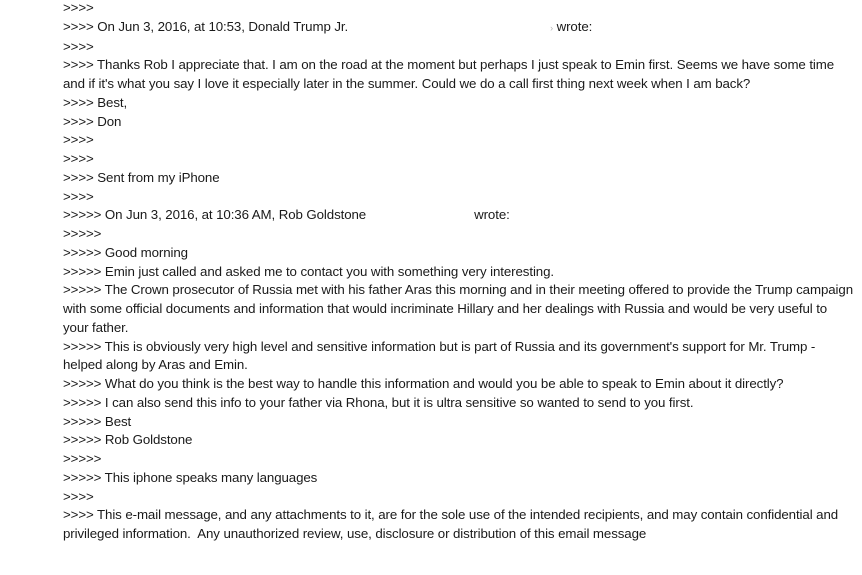  What do you see at coordinates (128, 440) in the screenshot?
I see `signature-name: >>>>> Rob Goldstone` at bounding box center [128, 440].